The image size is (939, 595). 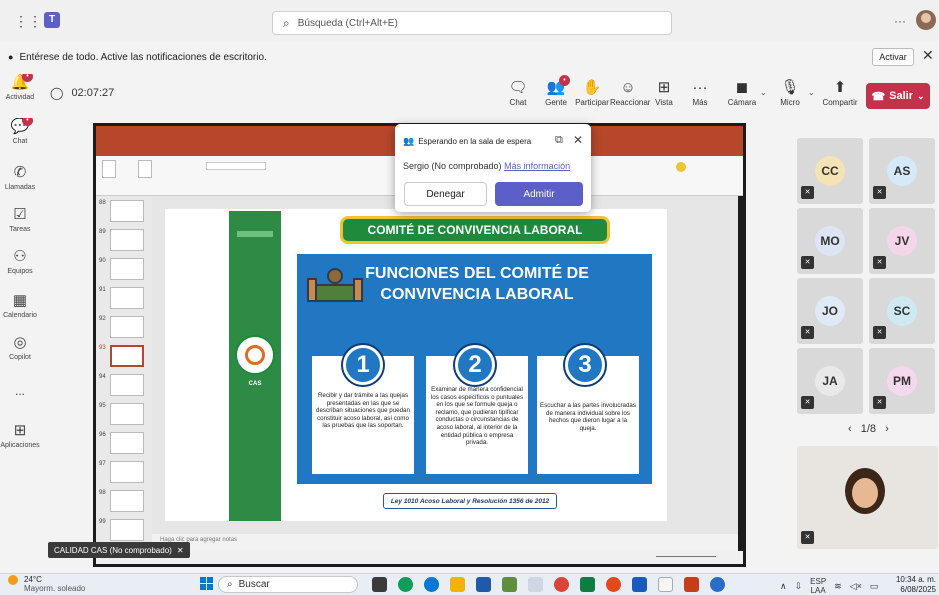 I want to click on open-panel-icon: ⧉, so click(x=559, y=140).